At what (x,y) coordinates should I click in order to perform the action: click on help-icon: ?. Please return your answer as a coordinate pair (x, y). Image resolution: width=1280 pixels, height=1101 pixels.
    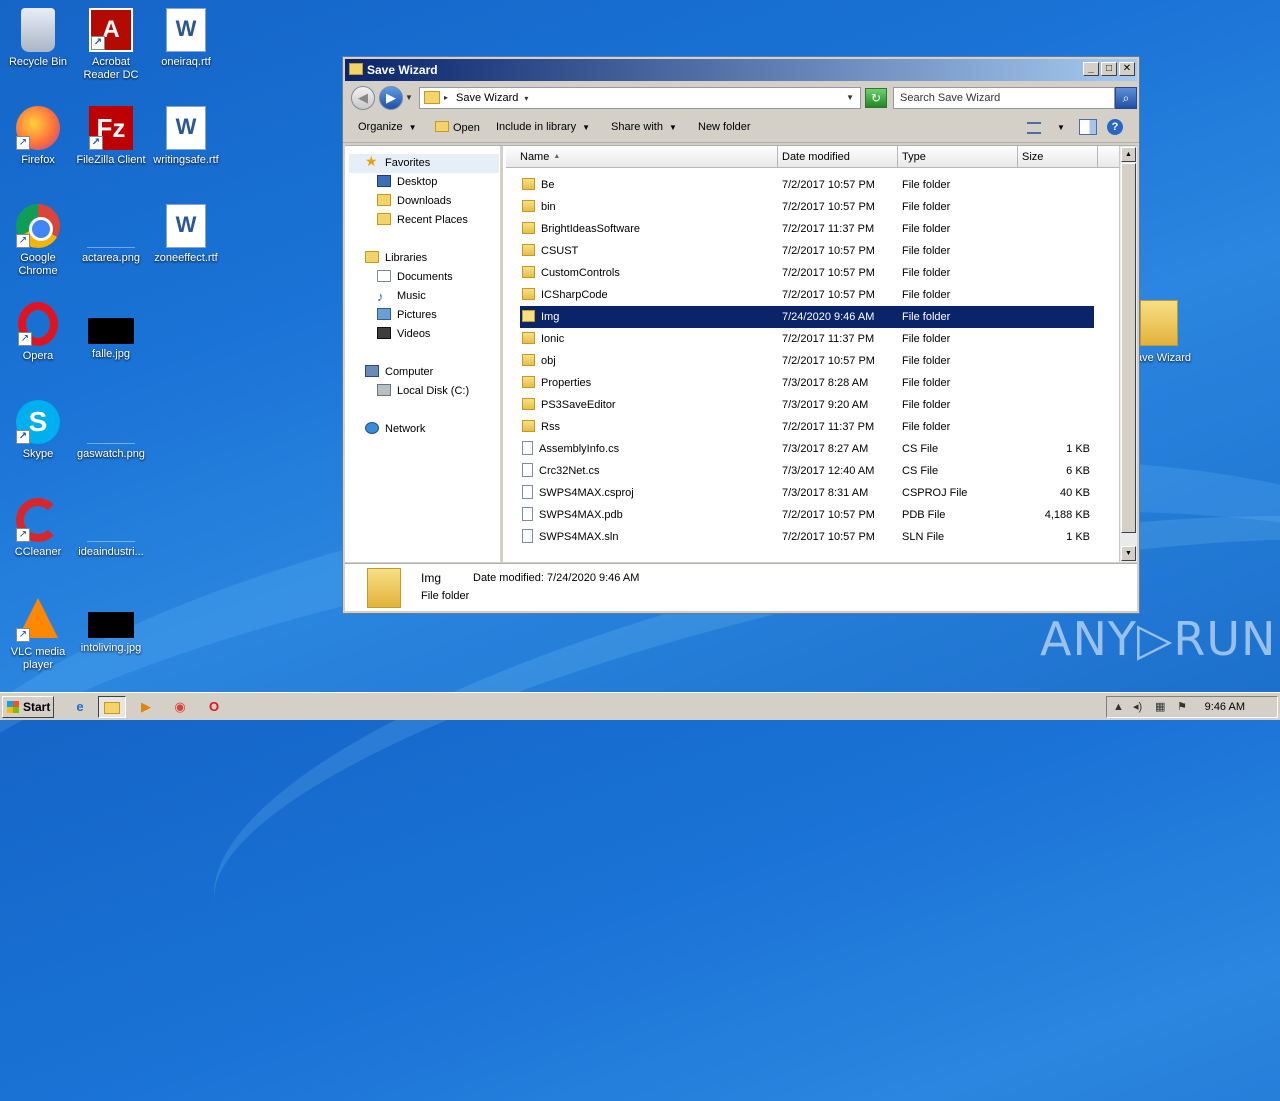
    Looking at the image, I should click on (1115, 127).